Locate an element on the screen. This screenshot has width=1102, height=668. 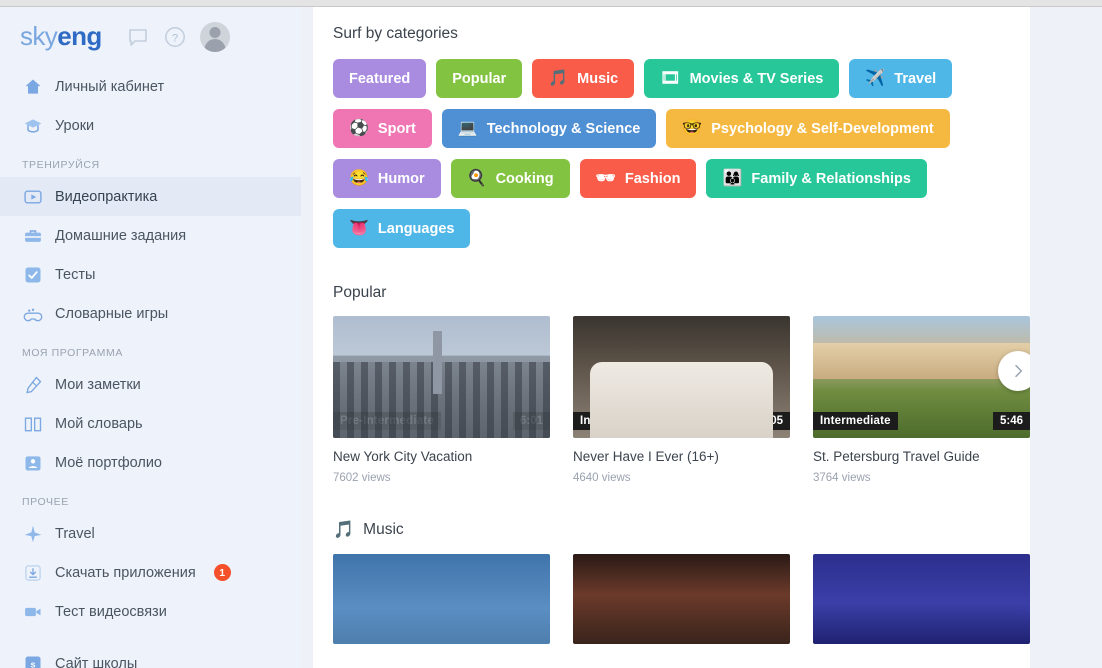
avatar is located at coordinates (214, 36).